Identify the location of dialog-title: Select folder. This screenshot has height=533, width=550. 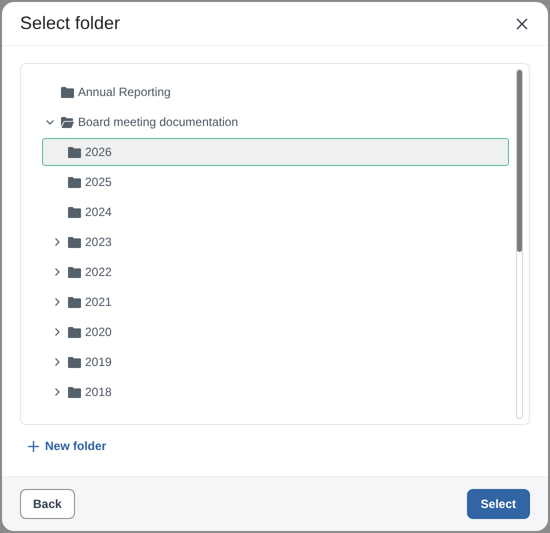
(70, 23).